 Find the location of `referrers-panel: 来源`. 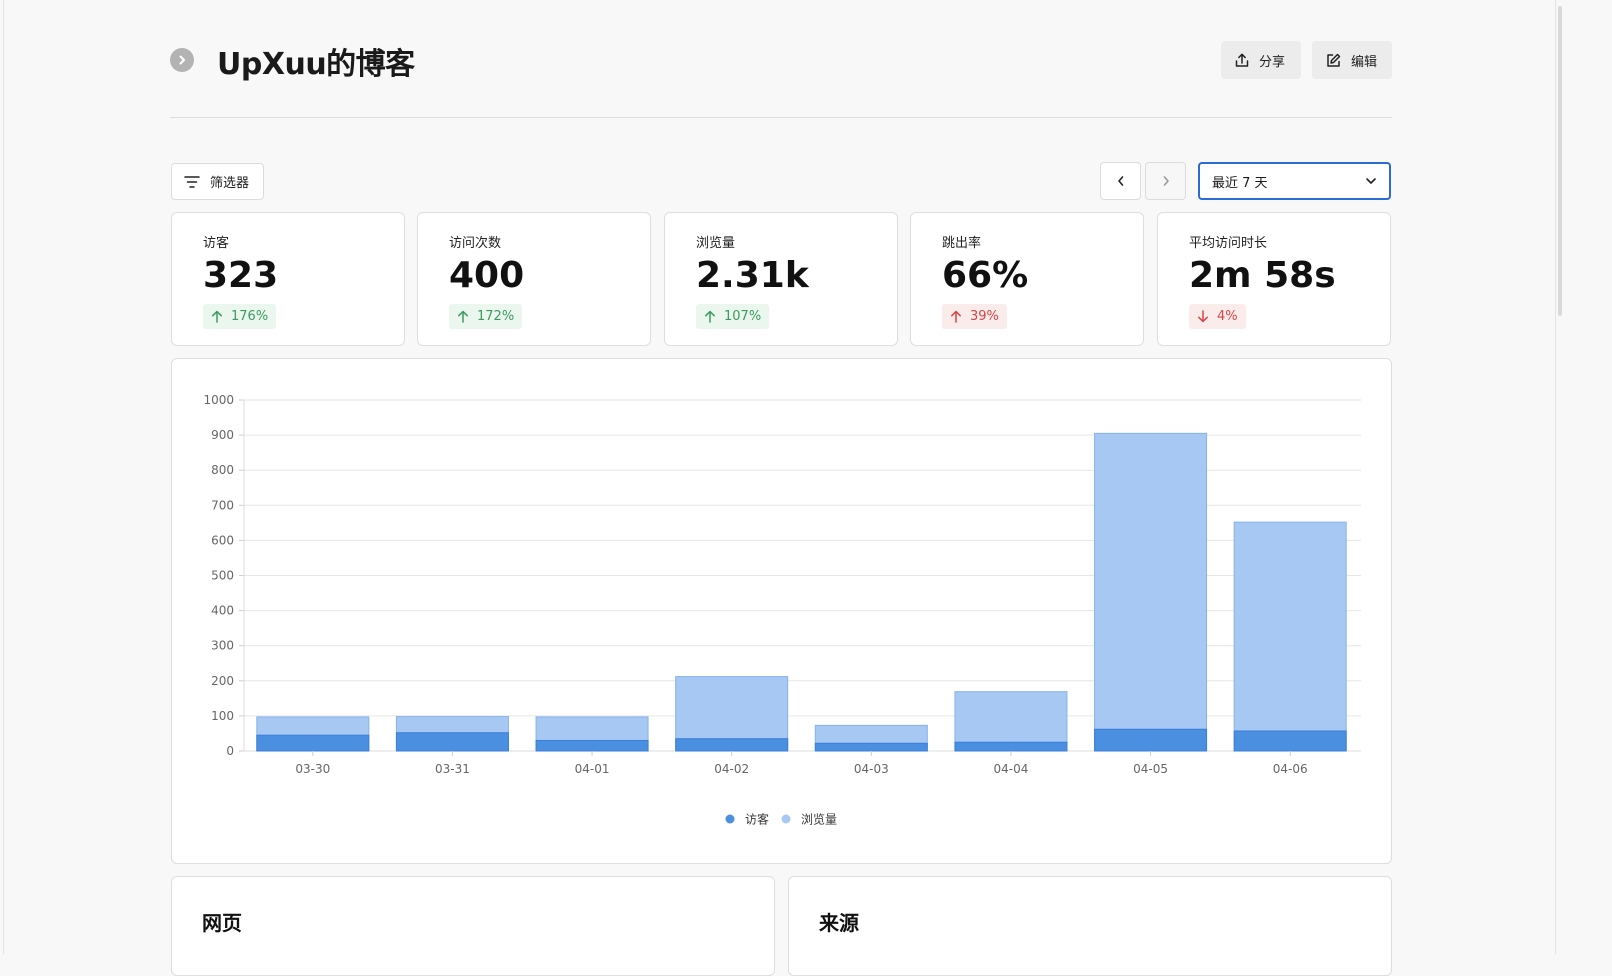

referrers-panel: 来源 is located at coordinates (1090, 926).